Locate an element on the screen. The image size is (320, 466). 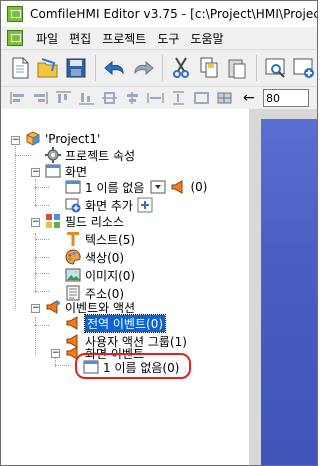
screen-canvas is located at coordinates (289, 292).